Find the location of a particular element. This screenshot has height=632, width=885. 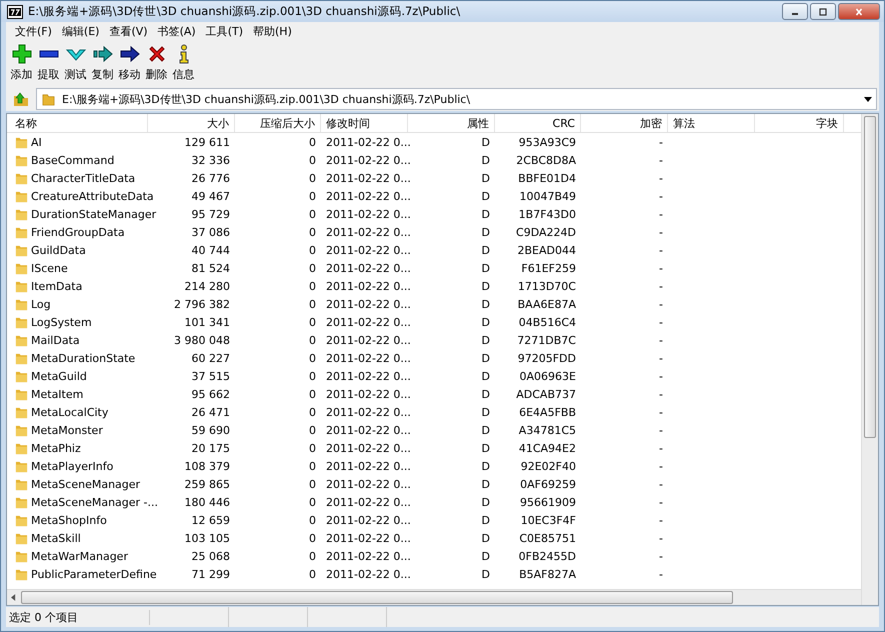

table-cell: 12 659 is located at coordinates (211, 520).